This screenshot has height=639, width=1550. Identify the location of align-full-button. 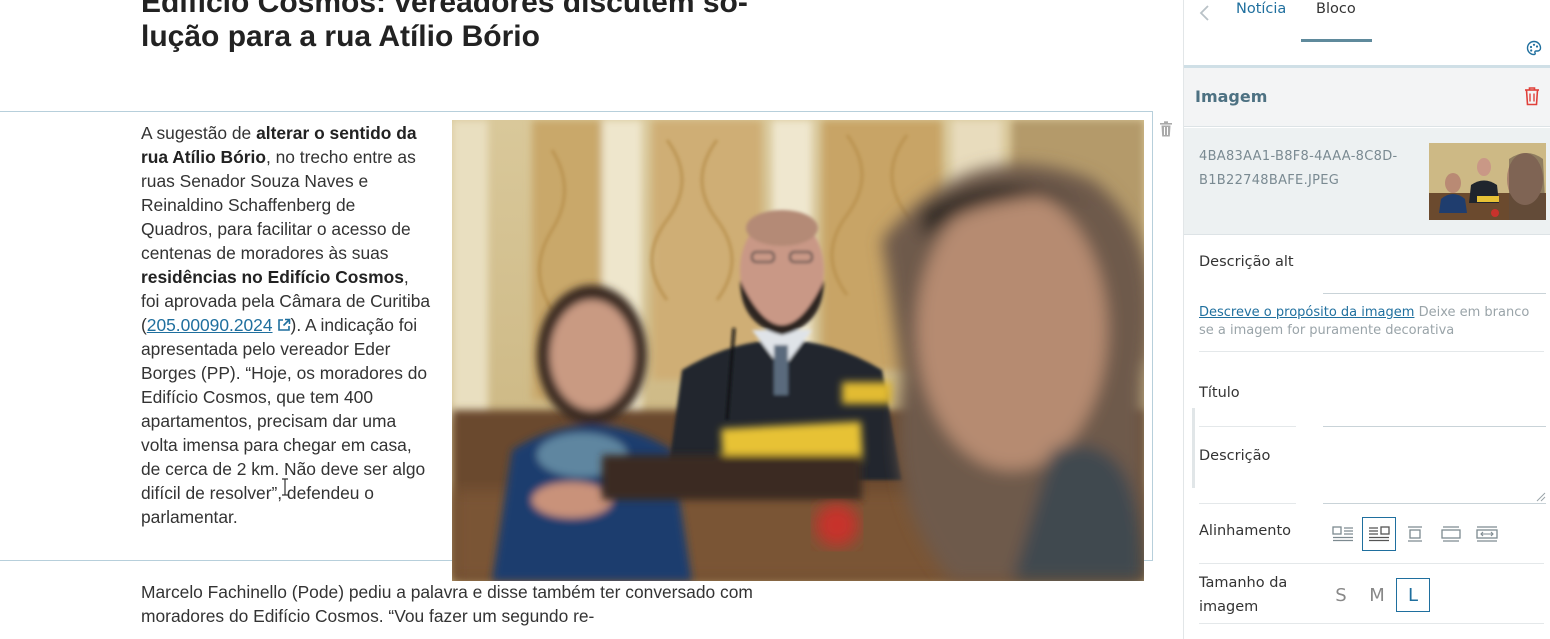
(1487, 534).